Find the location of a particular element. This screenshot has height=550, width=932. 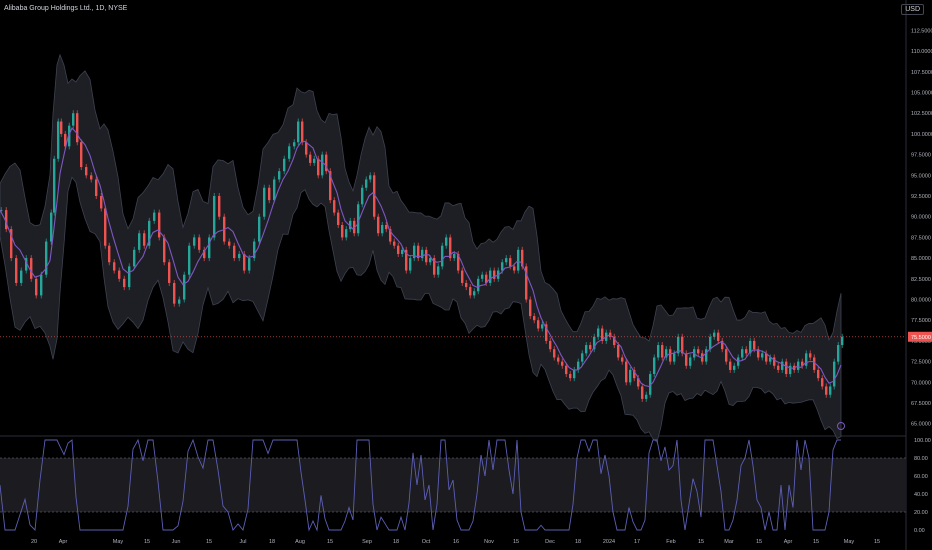

x-tick-label: Jul is located at coordinates (242, 542).